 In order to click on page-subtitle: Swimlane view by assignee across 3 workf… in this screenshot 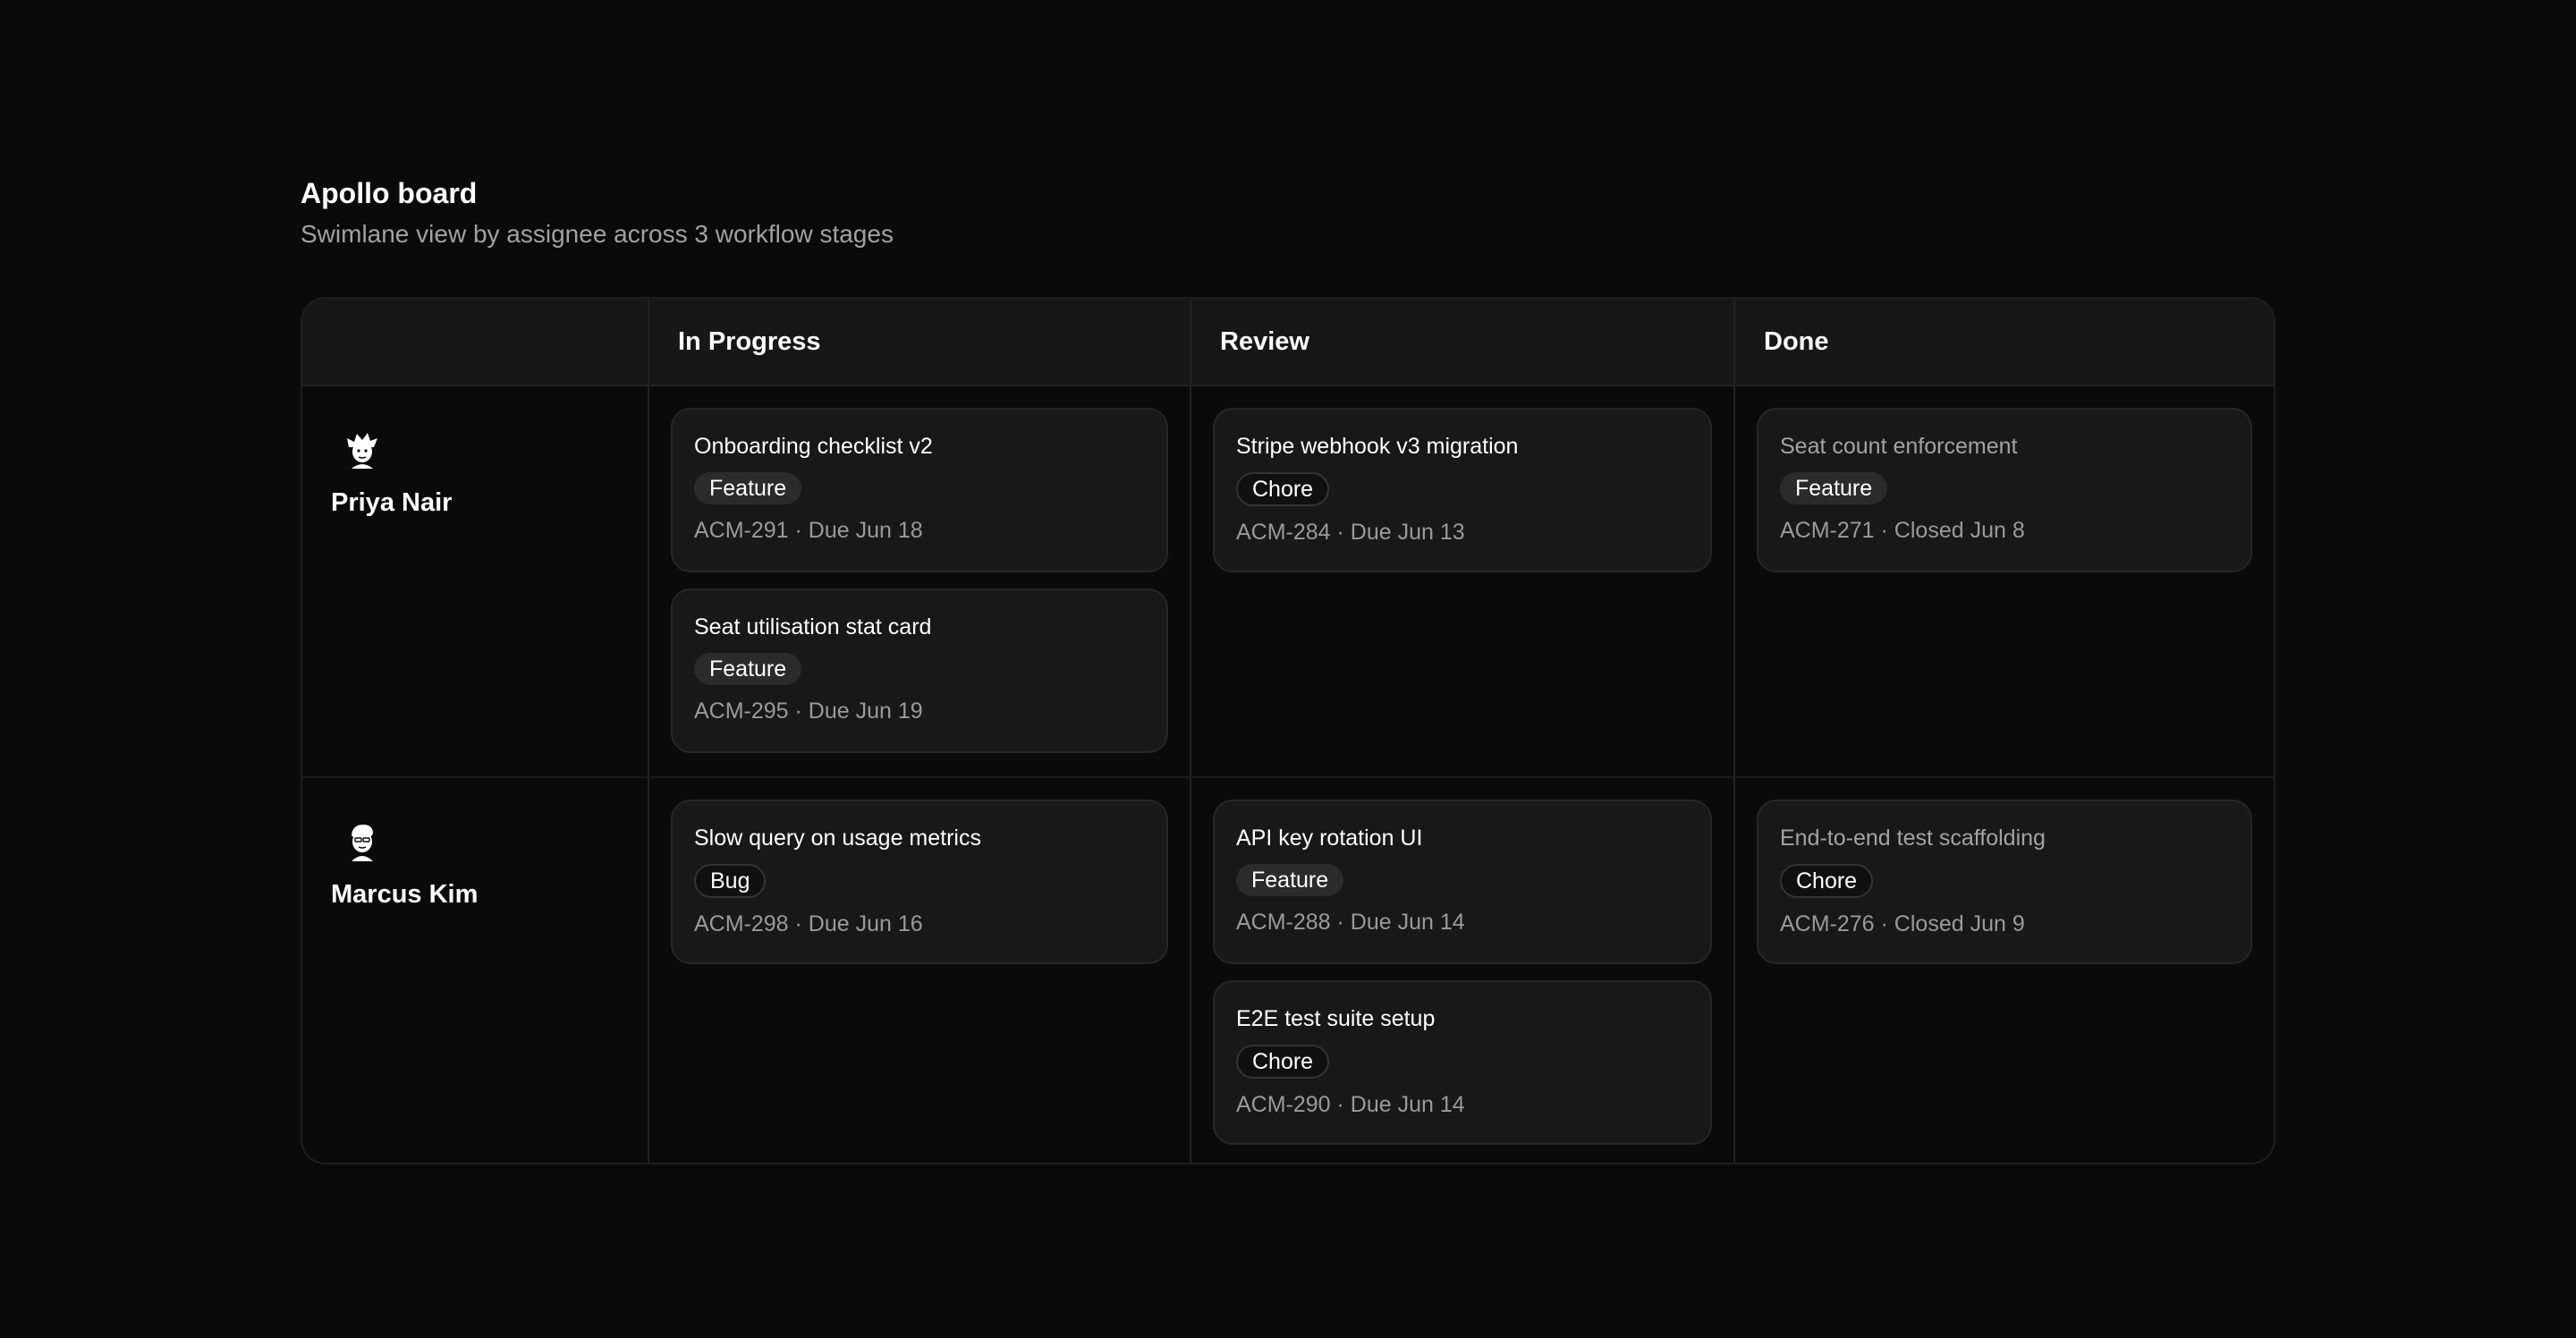, I will do `click(597, 234)`.